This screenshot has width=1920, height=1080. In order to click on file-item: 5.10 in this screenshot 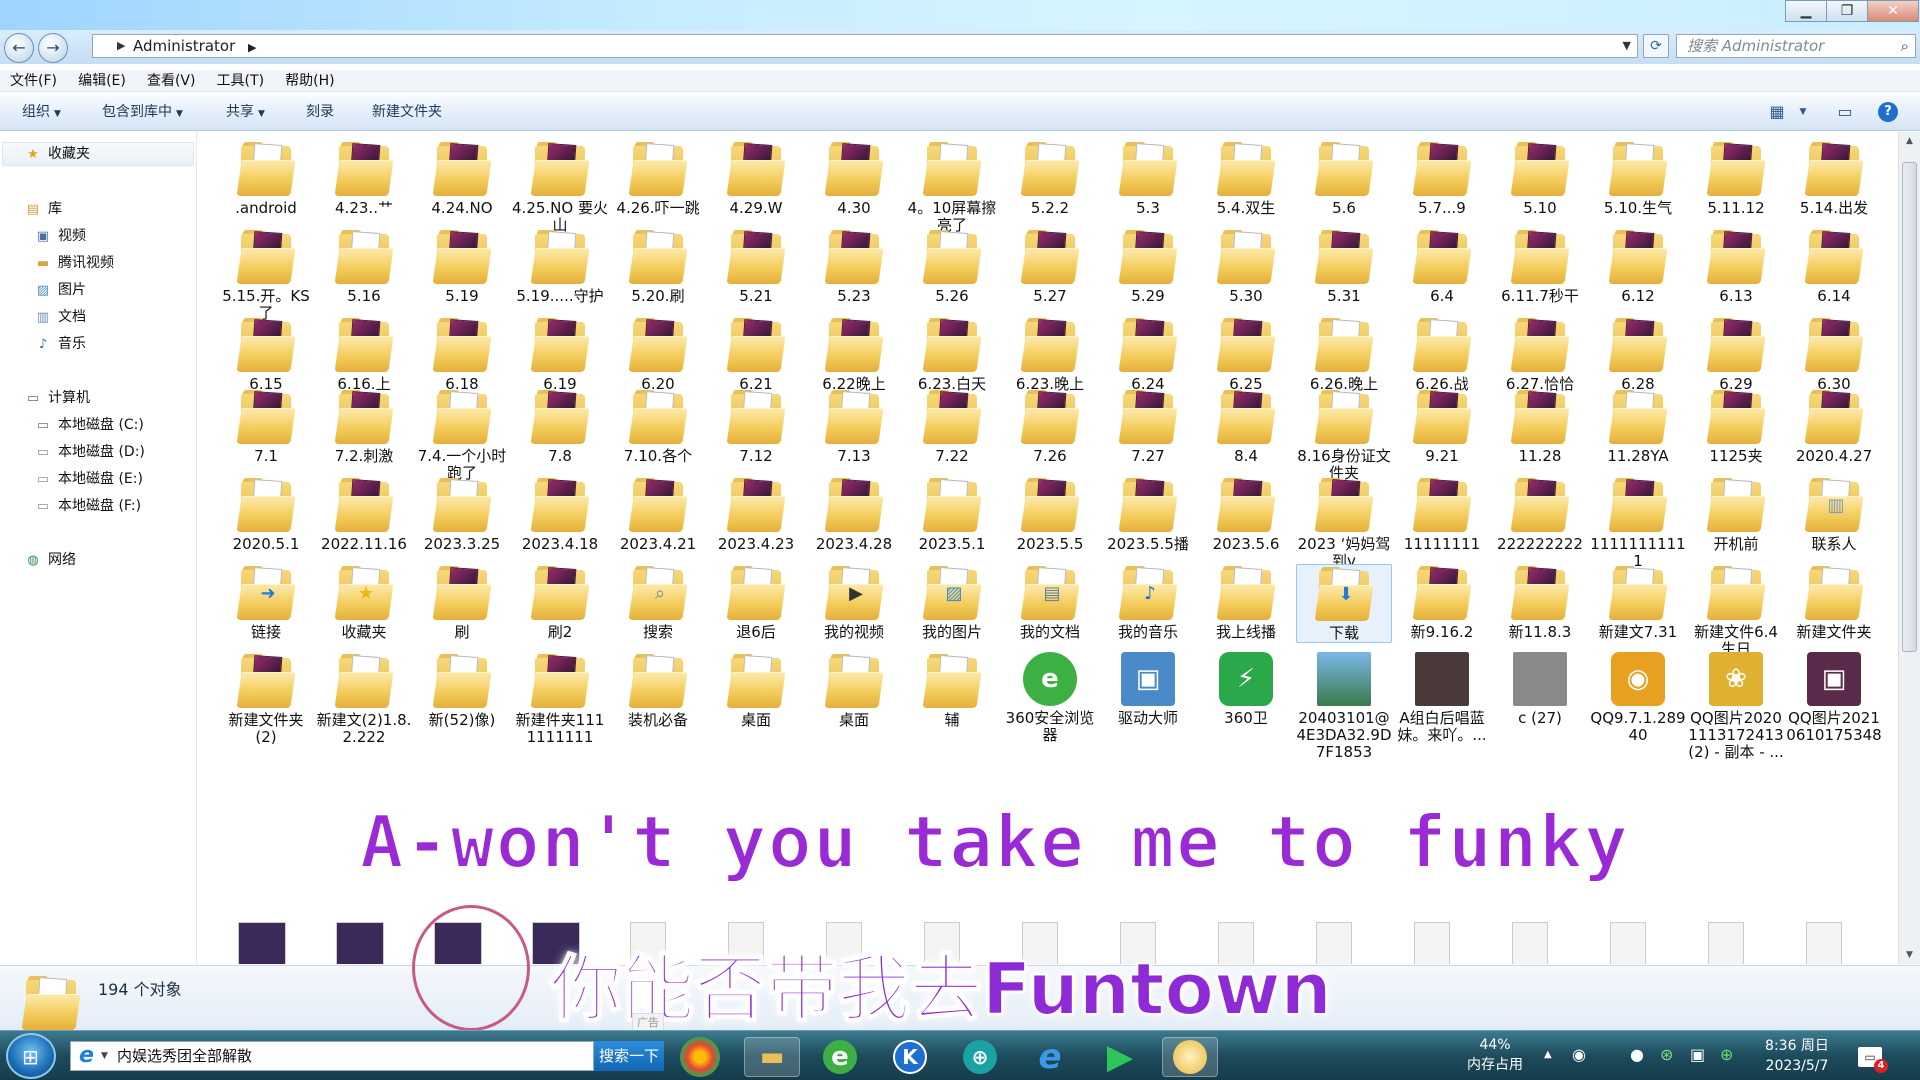, I will do `click(1540, 178)`.